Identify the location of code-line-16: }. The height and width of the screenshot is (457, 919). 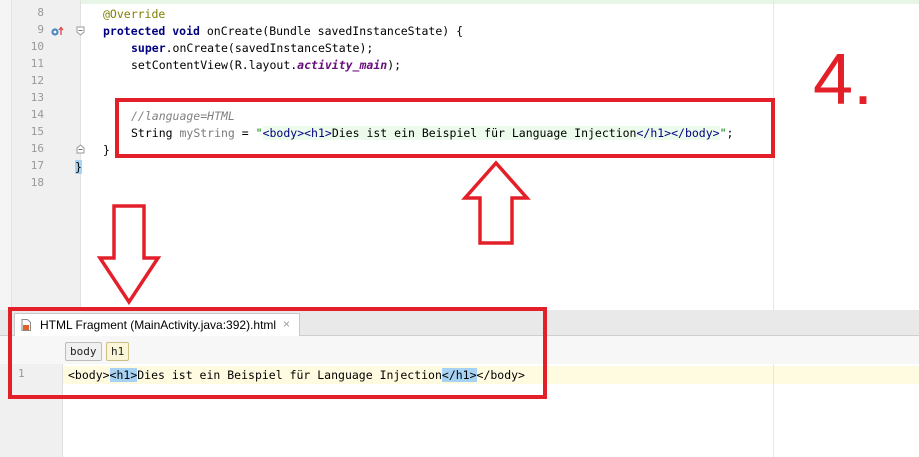
(106, 150).